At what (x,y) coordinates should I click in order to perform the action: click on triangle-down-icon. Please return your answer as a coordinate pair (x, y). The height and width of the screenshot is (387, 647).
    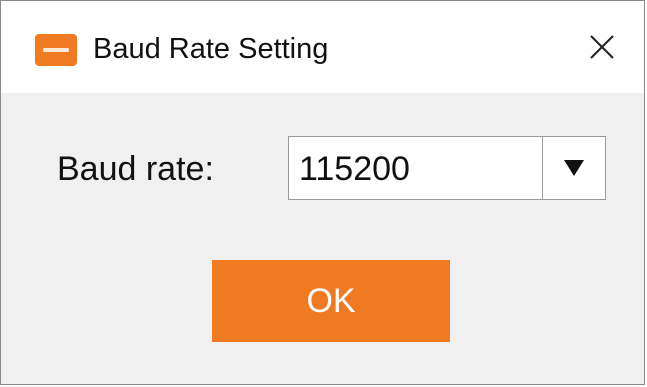
    Looking at the image, I should click on (574, 168).